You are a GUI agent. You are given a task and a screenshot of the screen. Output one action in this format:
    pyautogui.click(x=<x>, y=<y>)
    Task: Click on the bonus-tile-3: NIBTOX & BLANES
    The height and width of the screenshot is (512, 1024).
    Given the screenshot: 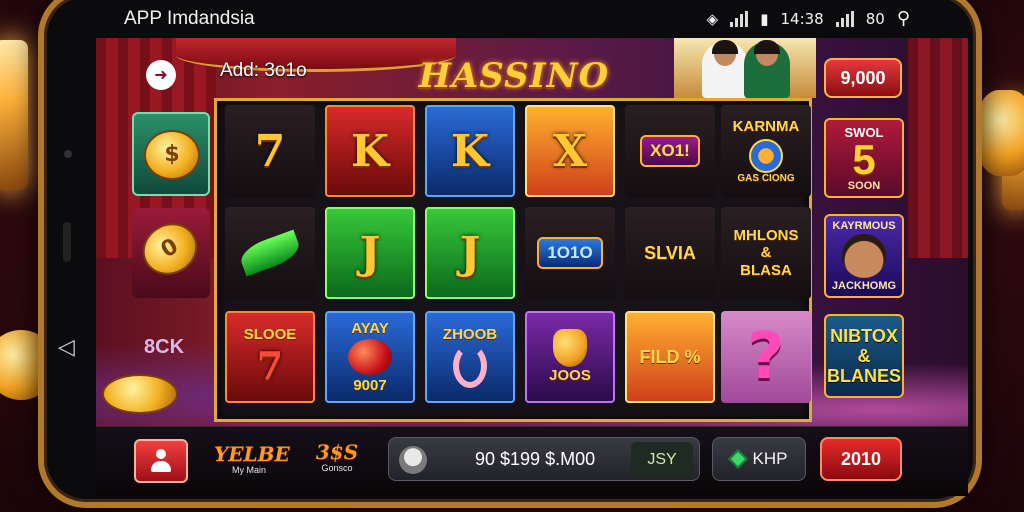 What is the action you would take?
    pyautogui.click(x=864, y=356)
    